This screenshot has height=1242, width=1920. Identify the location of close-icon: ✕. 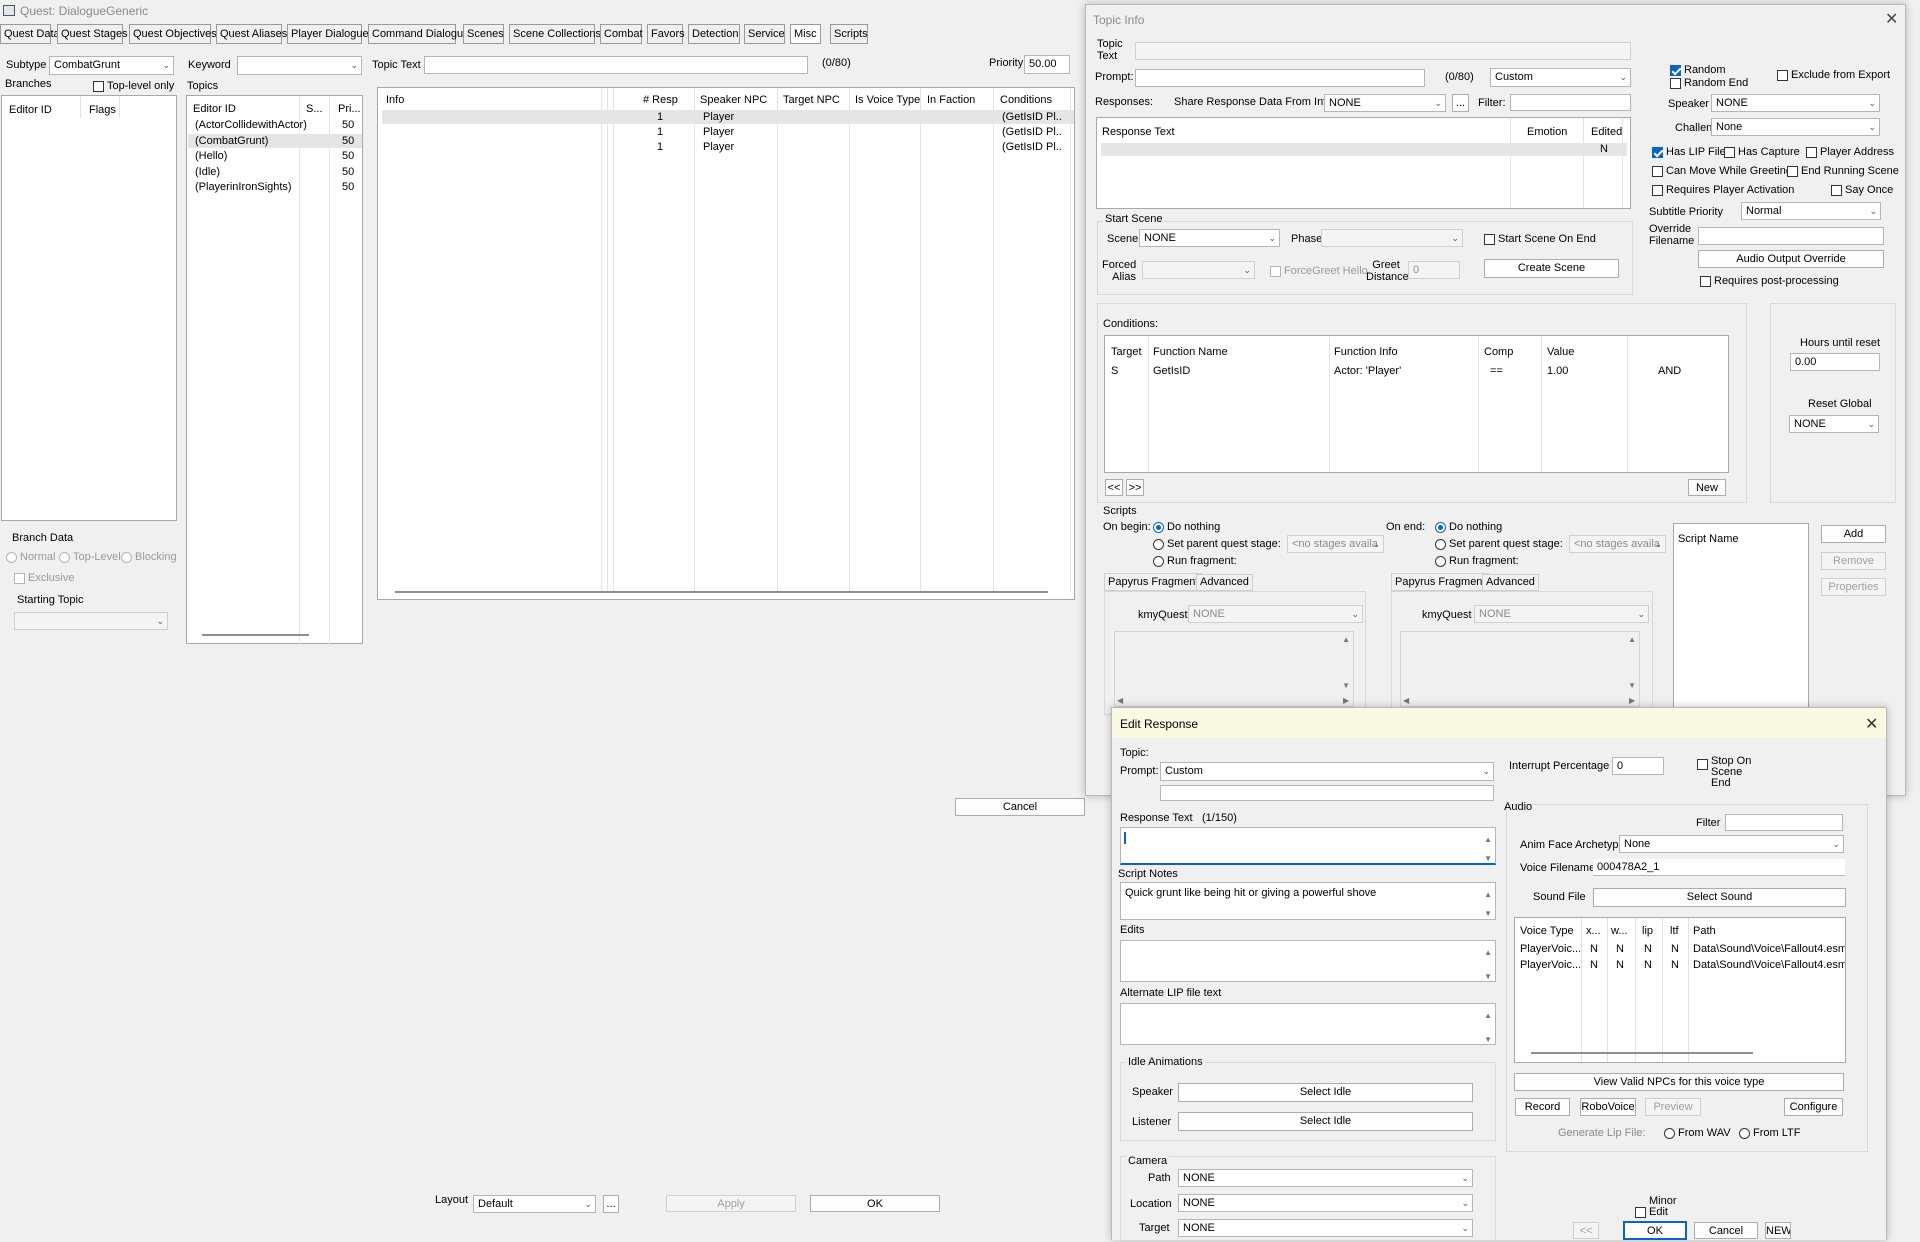
(1891, 19).